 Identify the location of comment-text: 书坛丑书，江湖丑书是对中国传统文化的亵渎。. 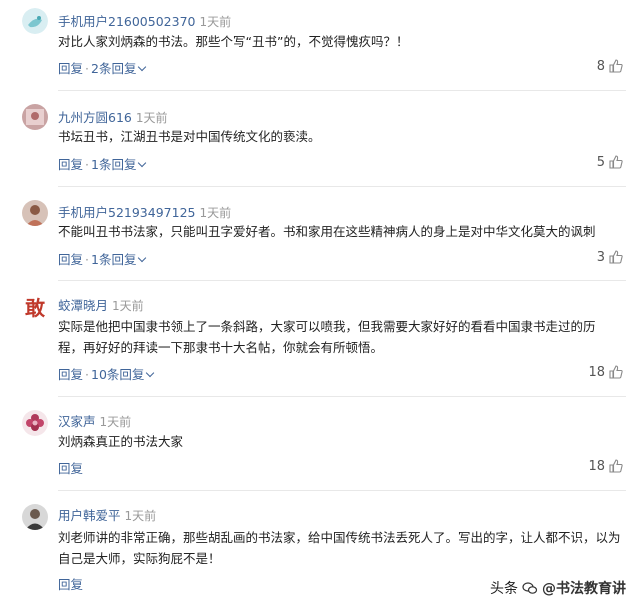
(189, 136).